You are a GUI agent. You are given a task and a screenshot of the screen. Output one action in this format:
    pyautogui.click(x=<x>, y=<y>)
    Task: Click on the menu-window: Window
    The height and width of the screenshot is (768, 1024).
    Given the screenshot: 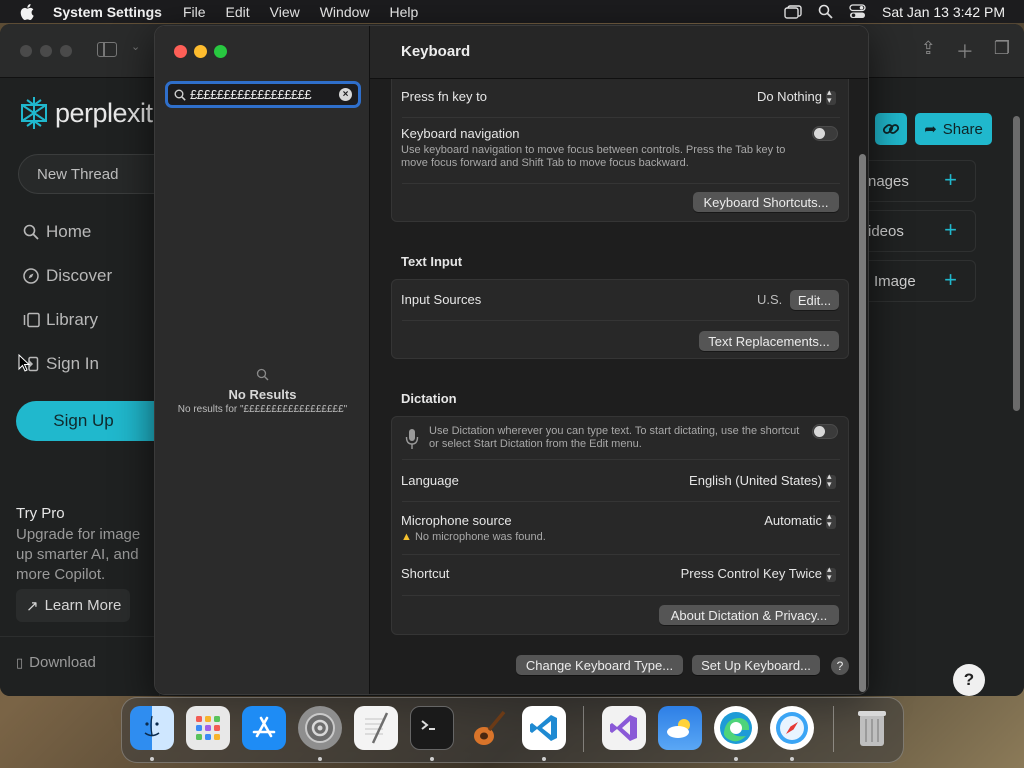 What is the action you would take?
    pyautogui.click(x=345, y=12)
    